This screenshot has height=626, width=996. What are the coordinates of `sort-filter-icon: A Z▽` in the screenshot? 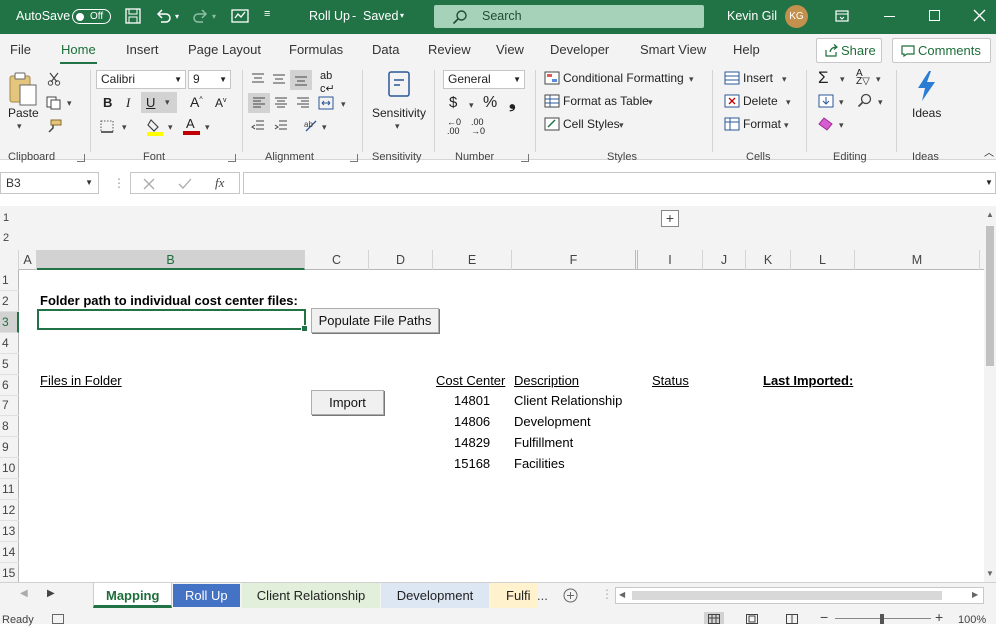 It's located at (863, 78).